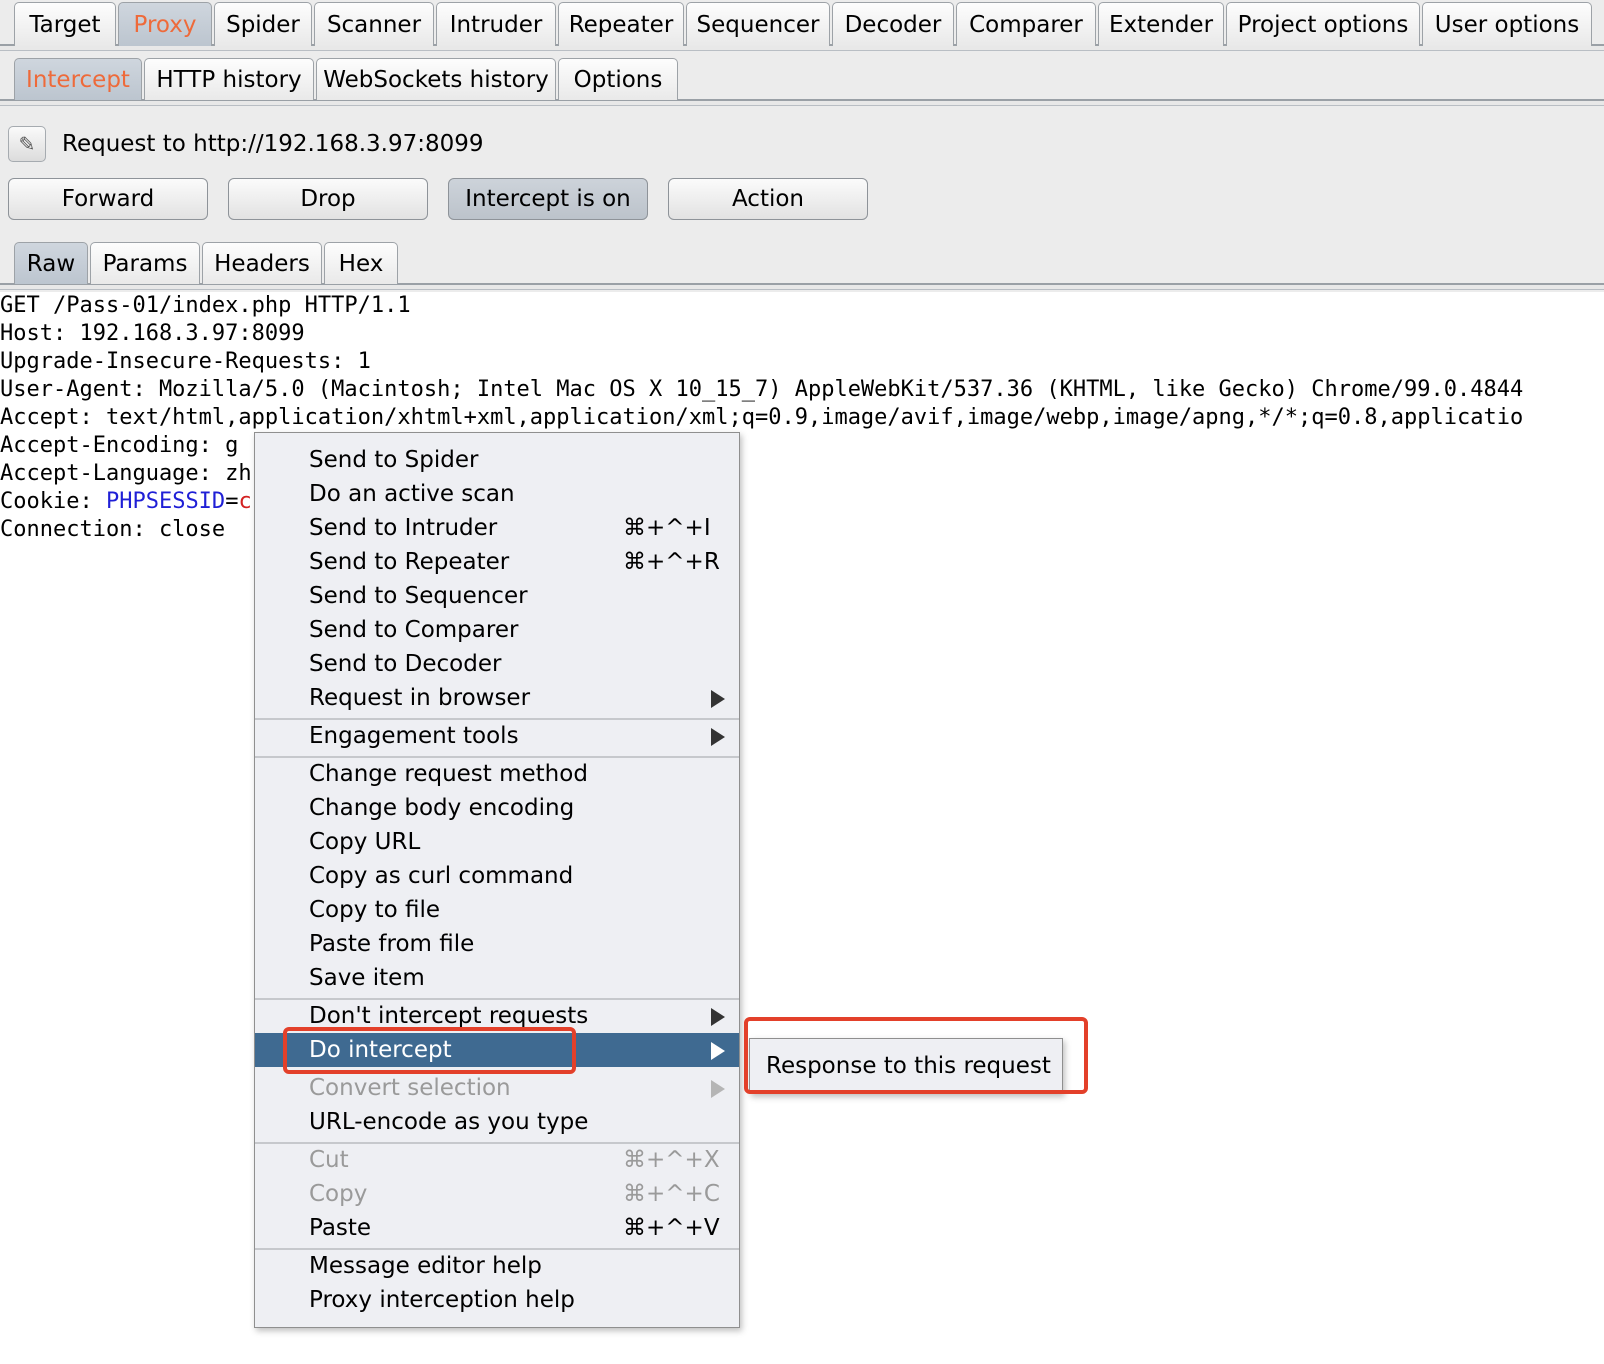 The image size is (1604, 1364). What do you see at coordinates (361, 263) in the screenshot?
I see `tab-hex: Hex` at bounding box center [361, 263].